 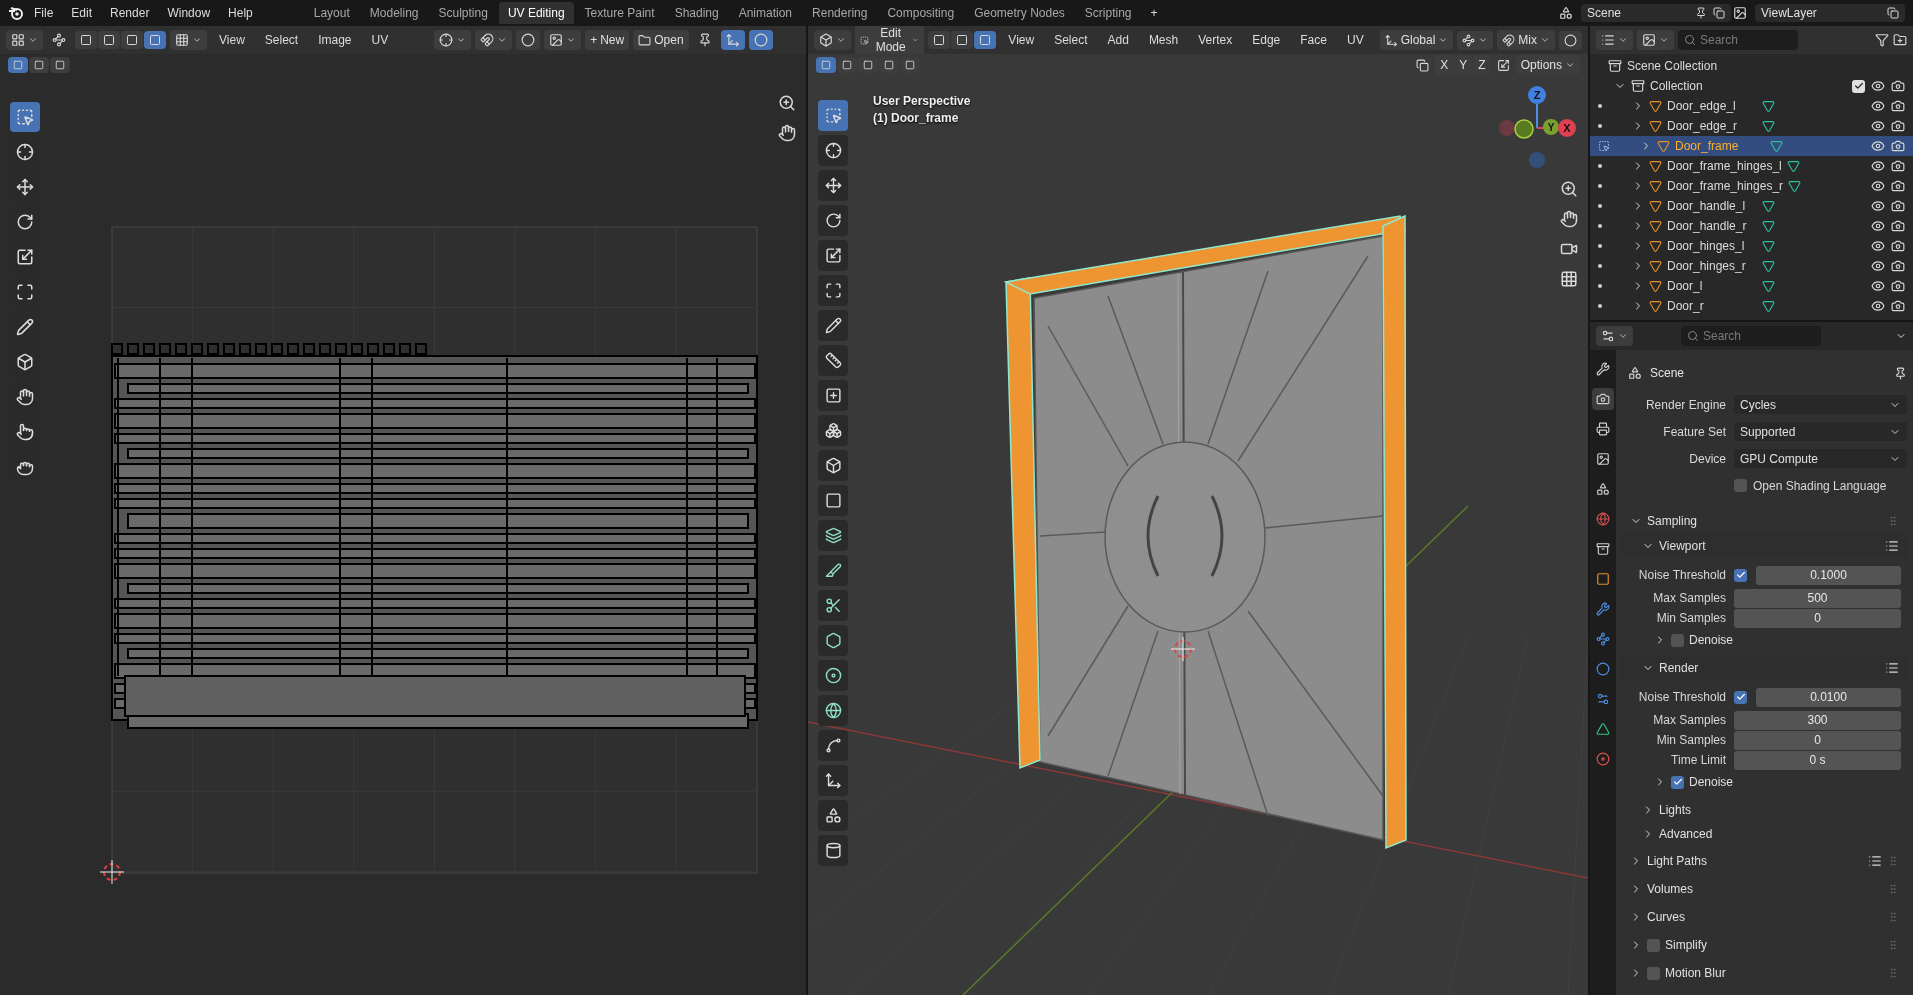 What do you see at coordinates (1313, 40) in the screenshot?
I see `menu-item: Face` at bounding box center [1313, 40].